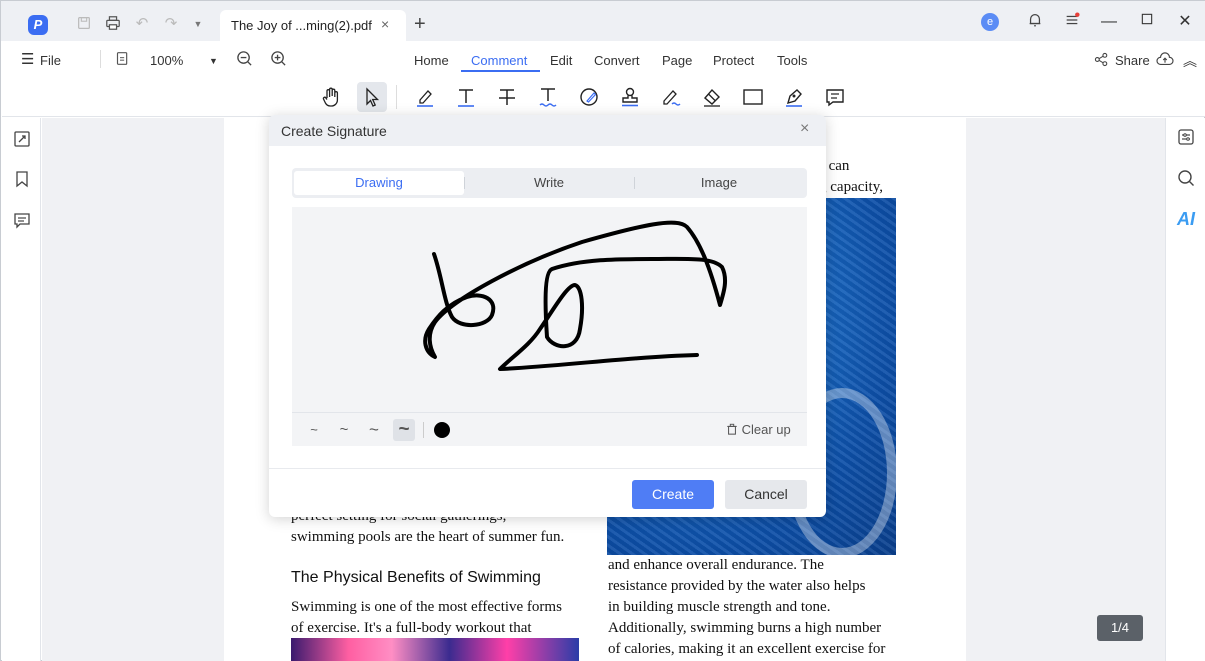 The height and width of the screenshot is (661, 1205). I want to click on share-button: Share, so click(1132, 60).